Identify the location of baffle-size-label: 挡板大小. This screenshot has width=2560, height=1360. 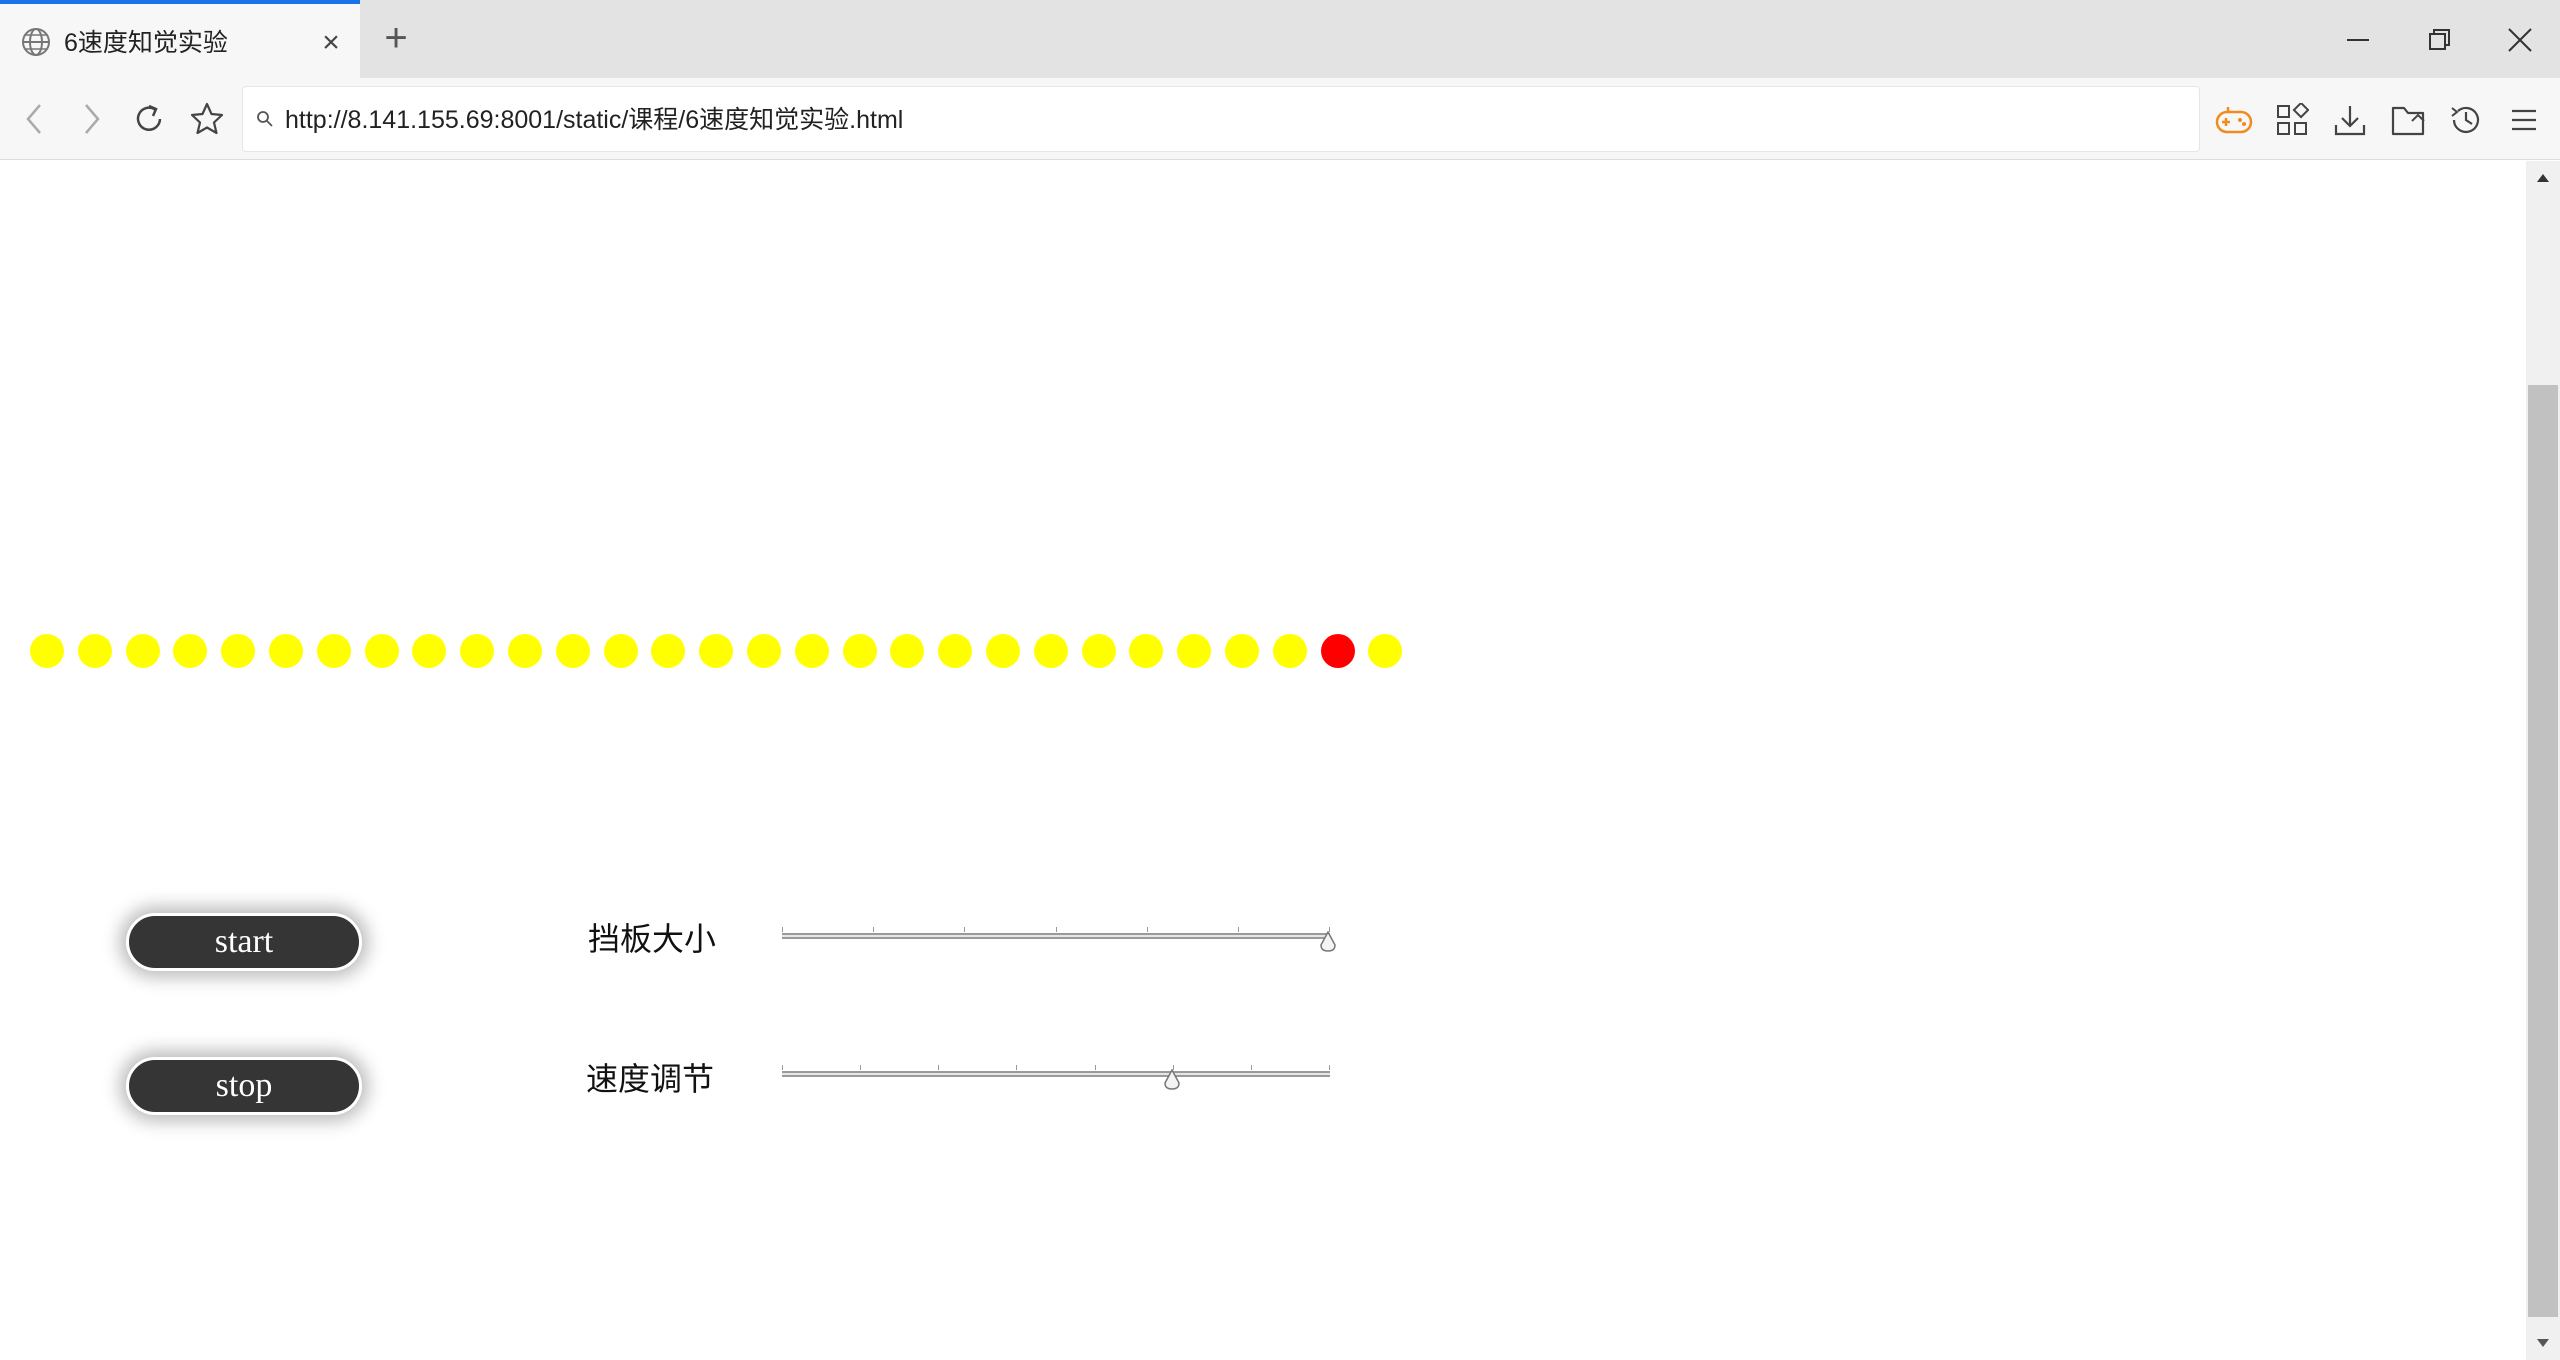
(652, 939).